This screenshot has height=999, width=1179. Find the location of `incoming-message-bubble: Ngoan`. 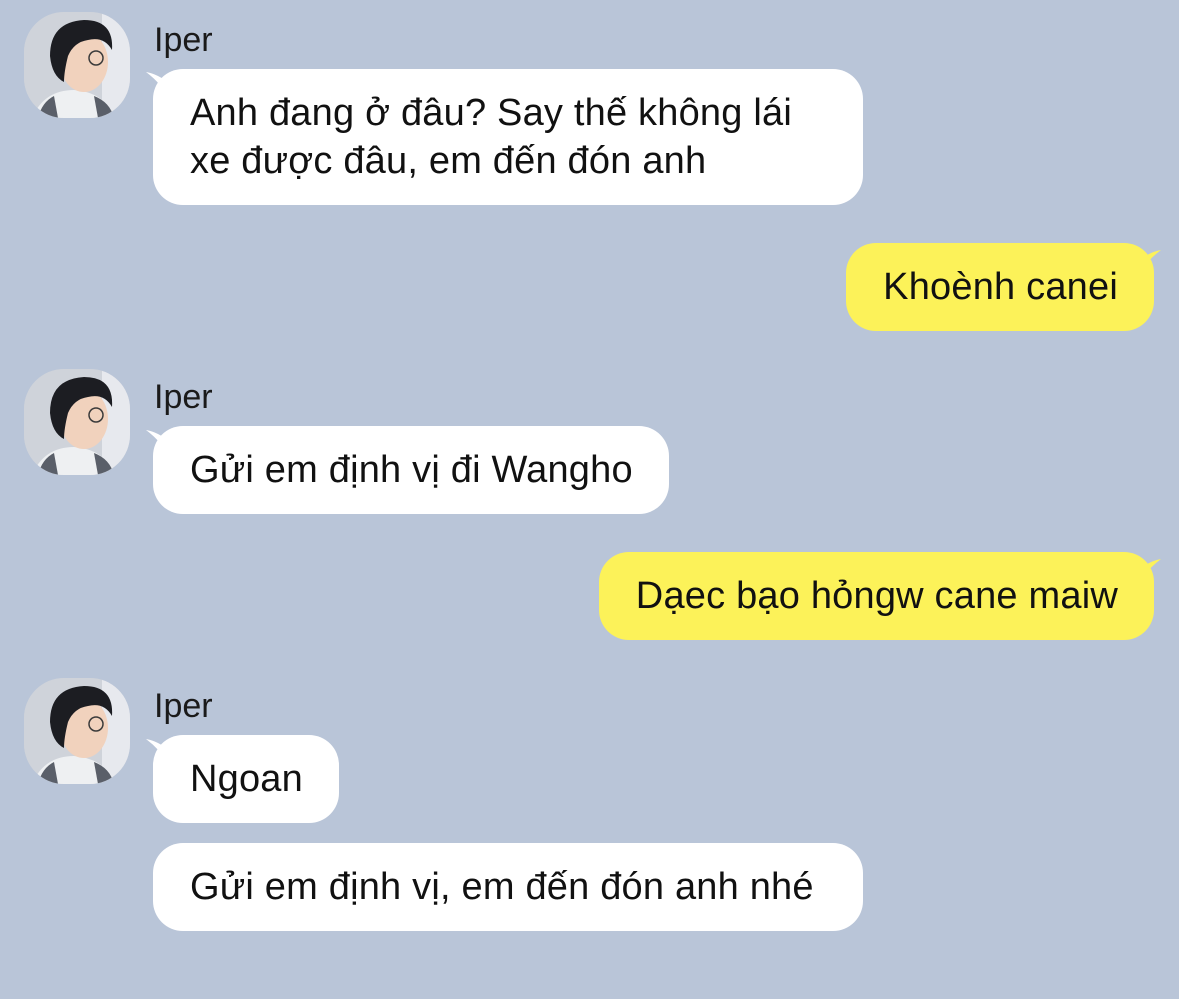

incoming-message-bubble: Ngoan is located at coordinates (246, 779).